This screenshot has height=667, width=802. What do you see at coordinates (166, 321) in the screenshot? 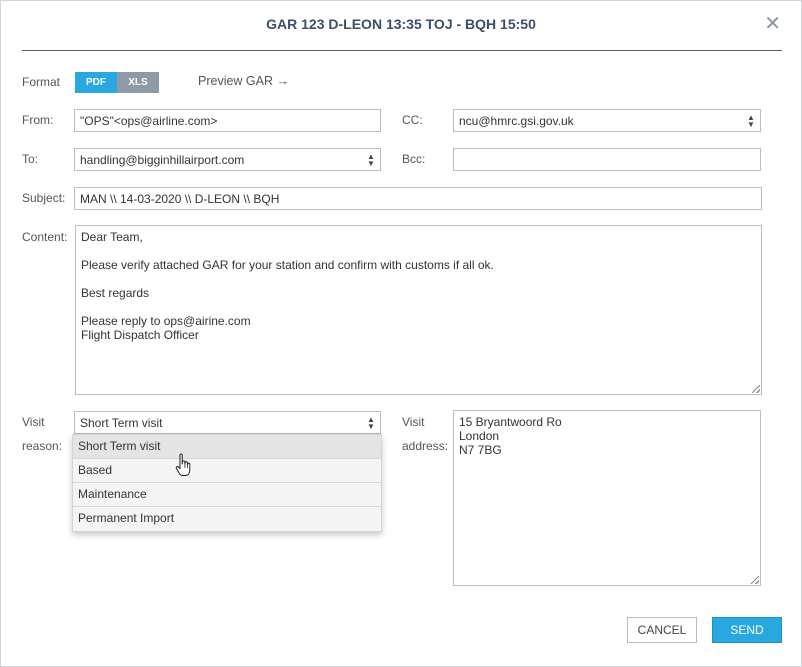
I see `content-line: Please reply to ops@airine.com` at bounding box center [166, 321].